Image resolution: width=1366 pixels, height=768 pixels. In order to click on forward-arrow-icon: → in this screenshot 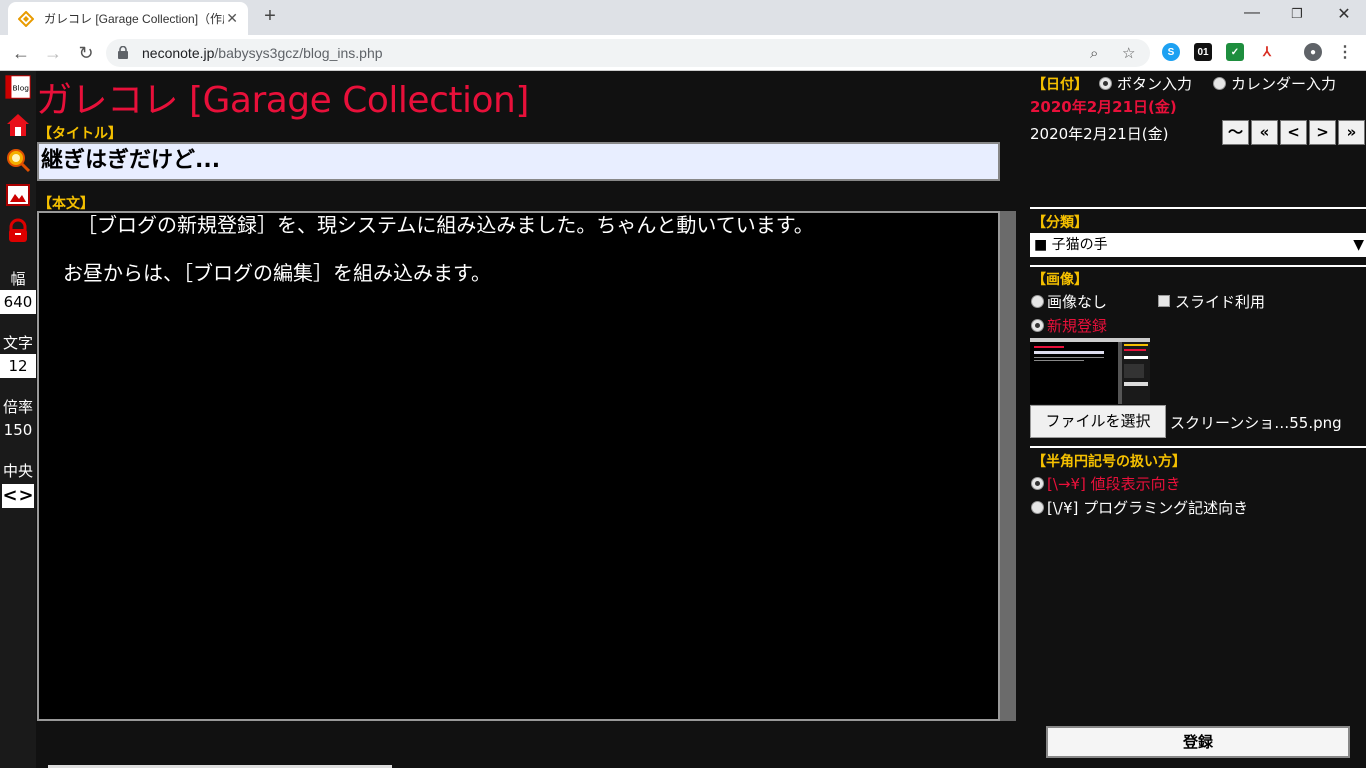, I will do `click(53, 53)`.